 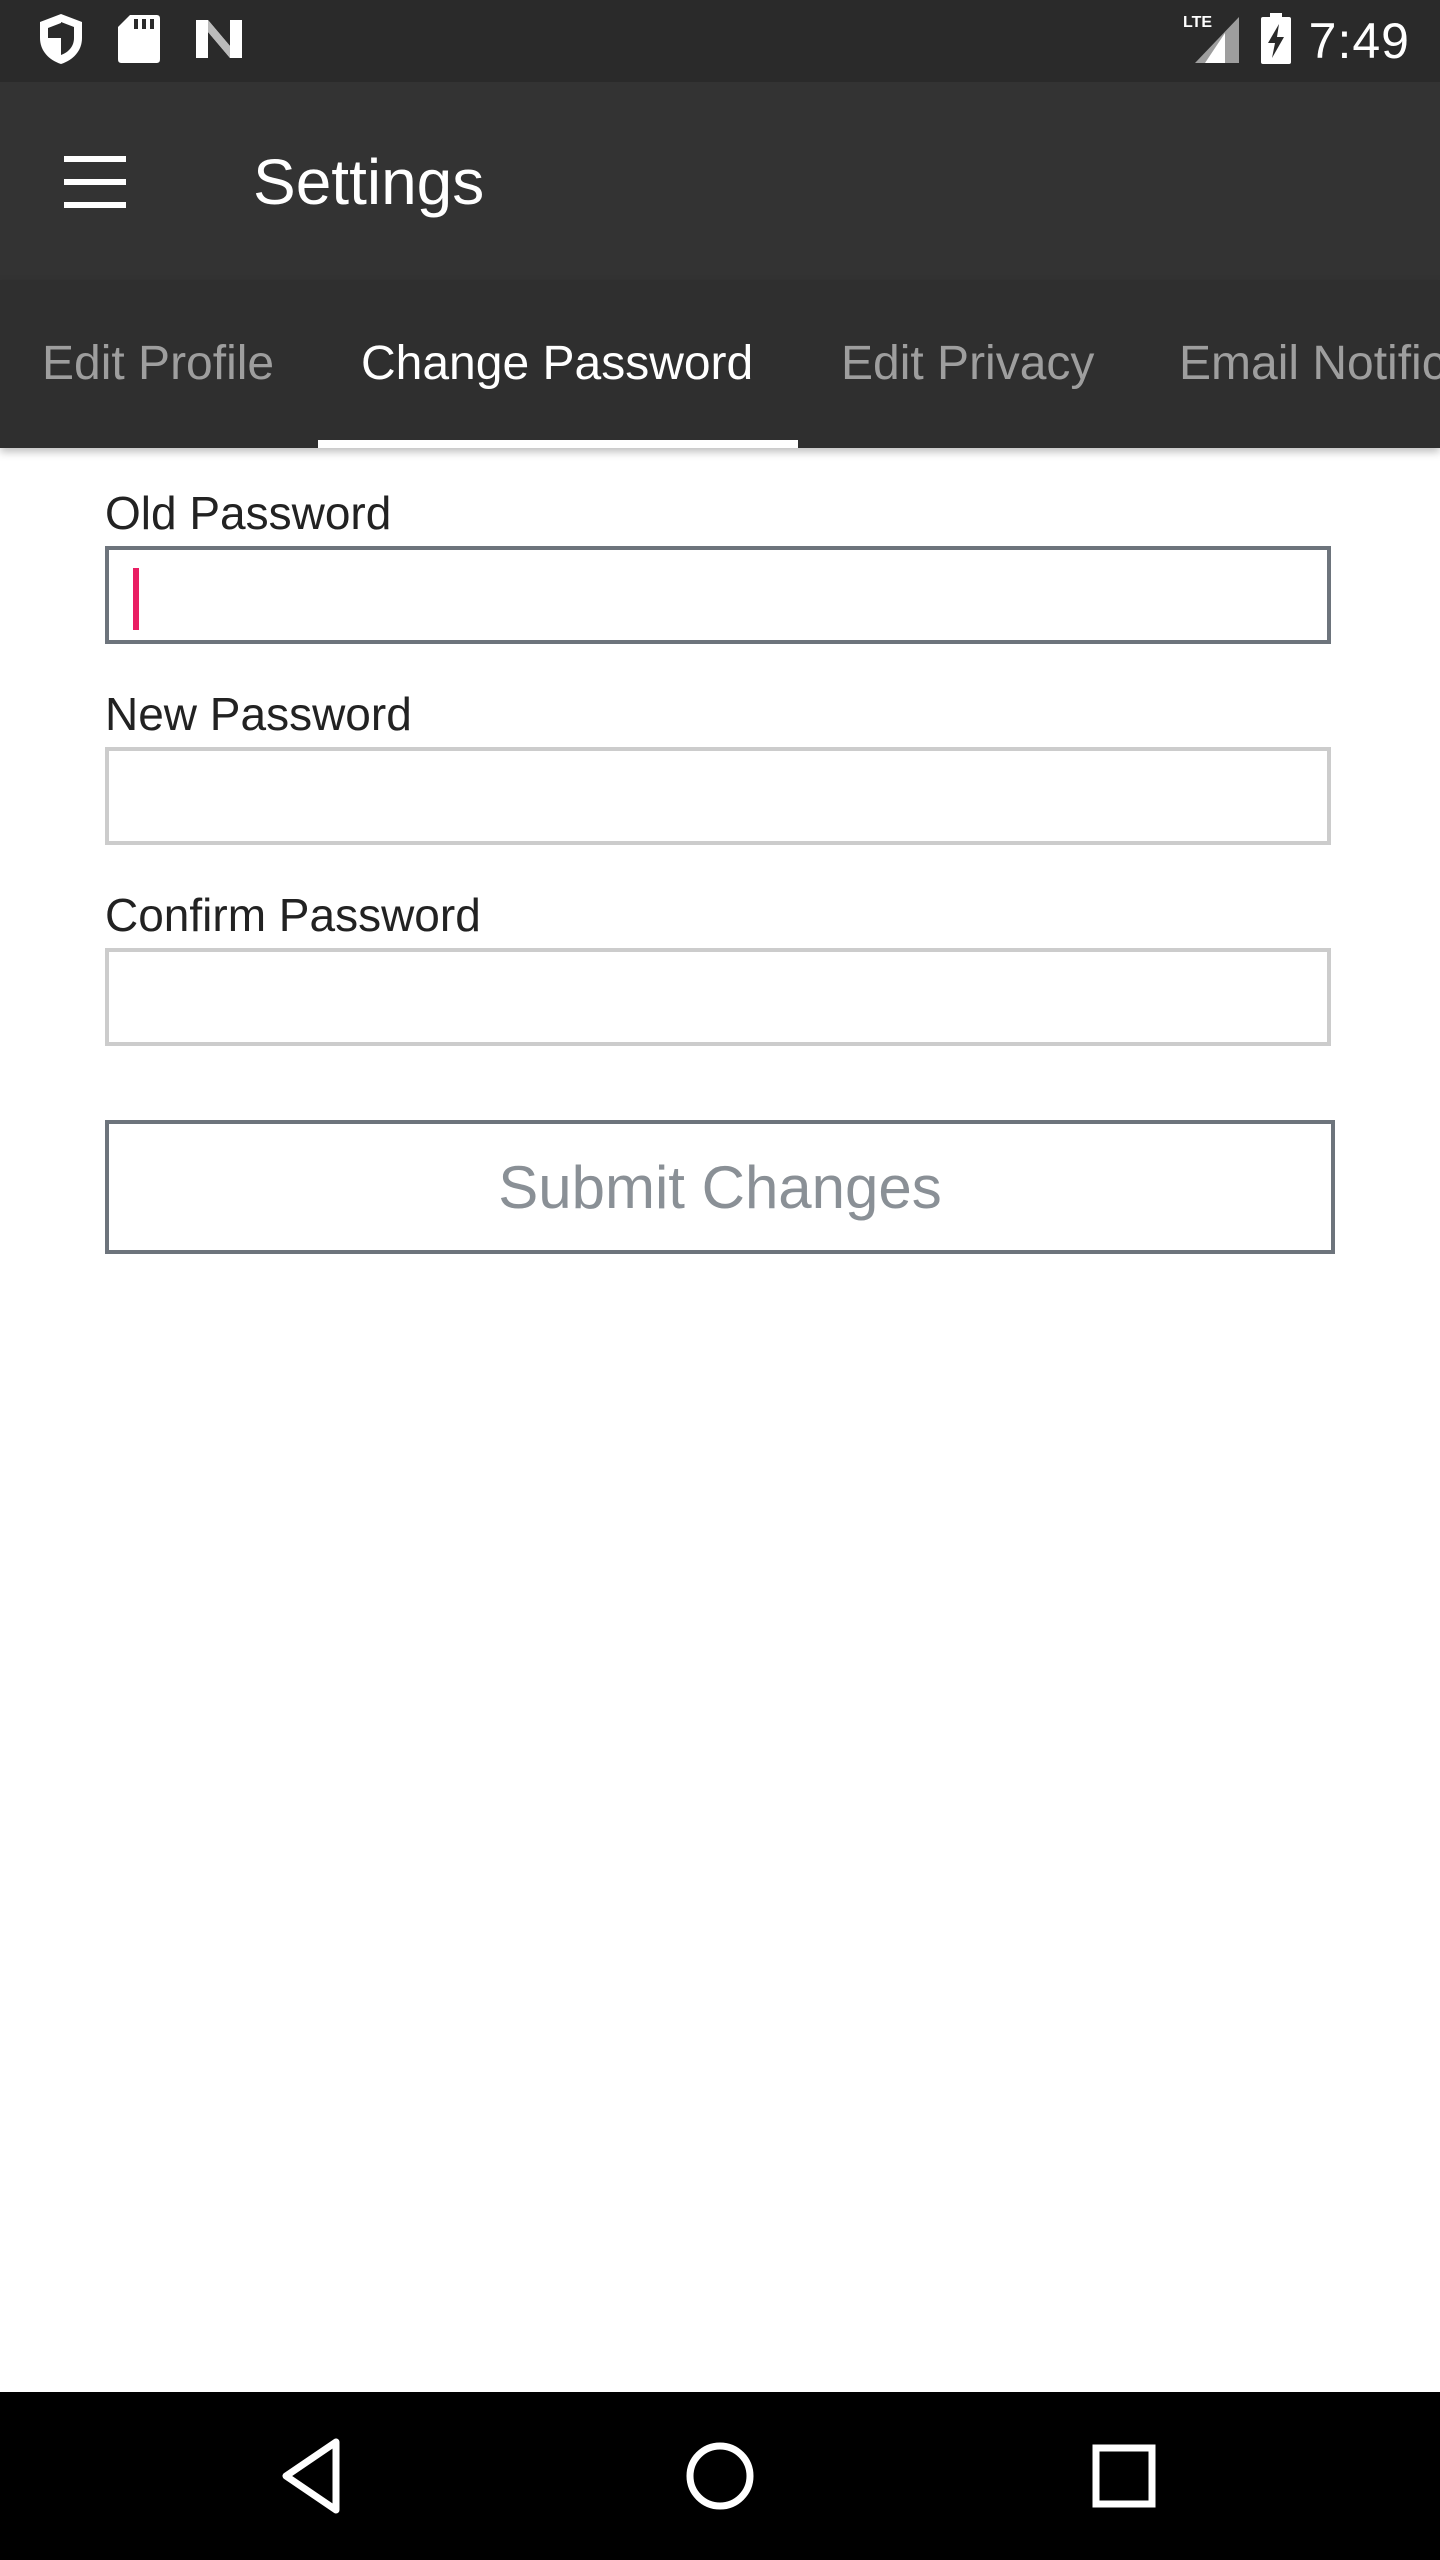 What do you see at coordinates (1212, 41) in the screenshot?
I see `signal-icon: LTE` at bounding box center [1212, 41].